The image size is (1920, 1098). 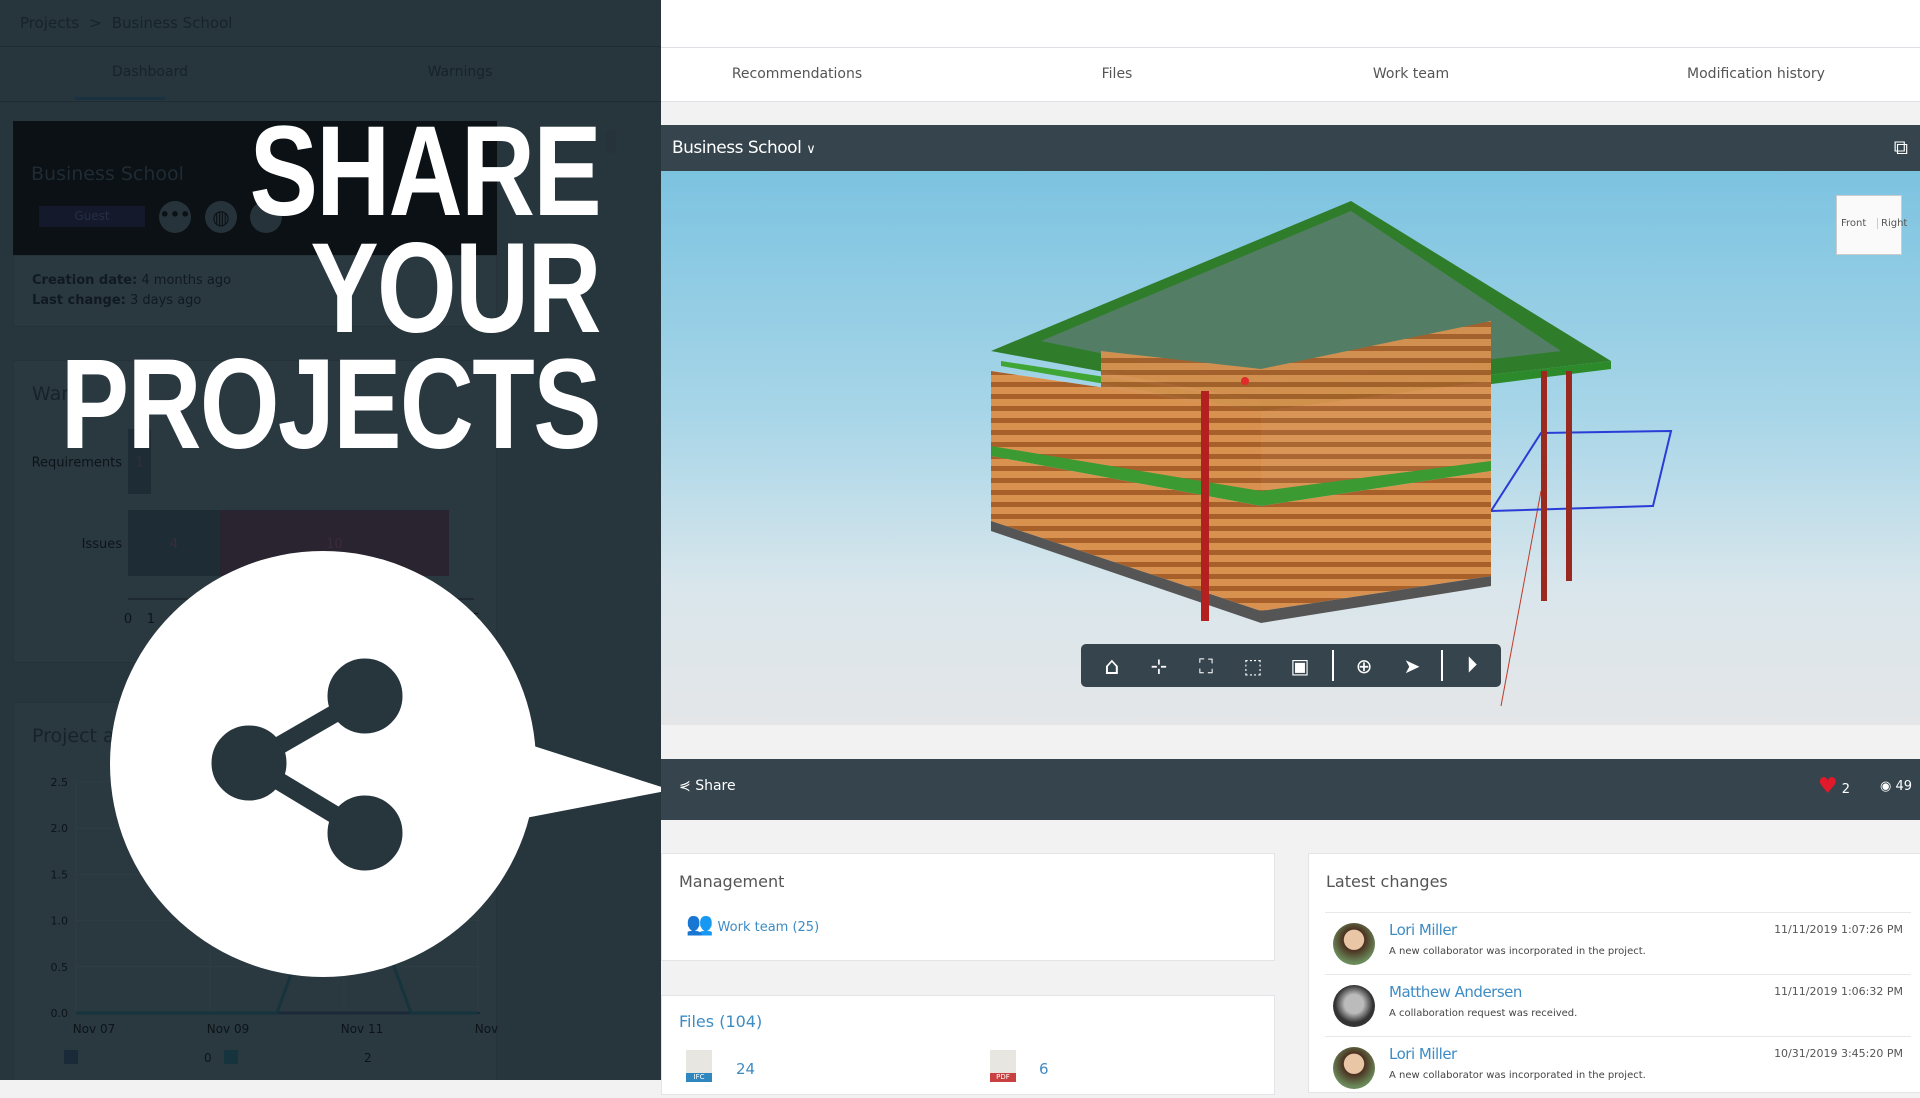 I want to click on likes: ♥ 2, so click(x=1834, y=786).